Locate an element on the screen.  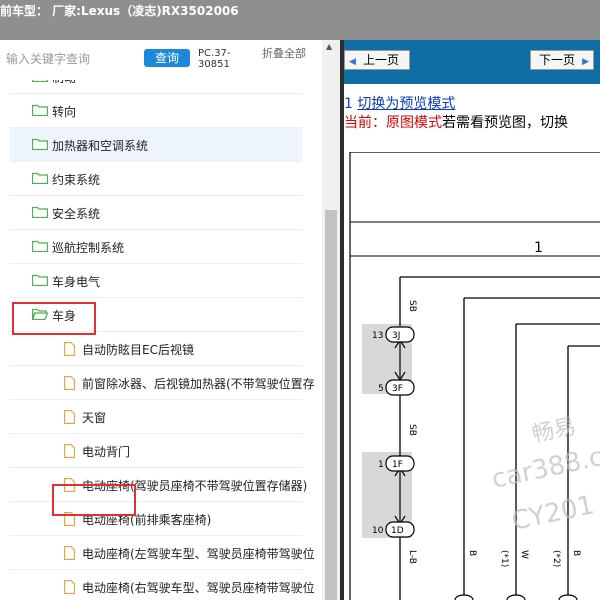
search-bar: 查询 PC.37-30851 折叠全部 is located at coordinates (161, 60).